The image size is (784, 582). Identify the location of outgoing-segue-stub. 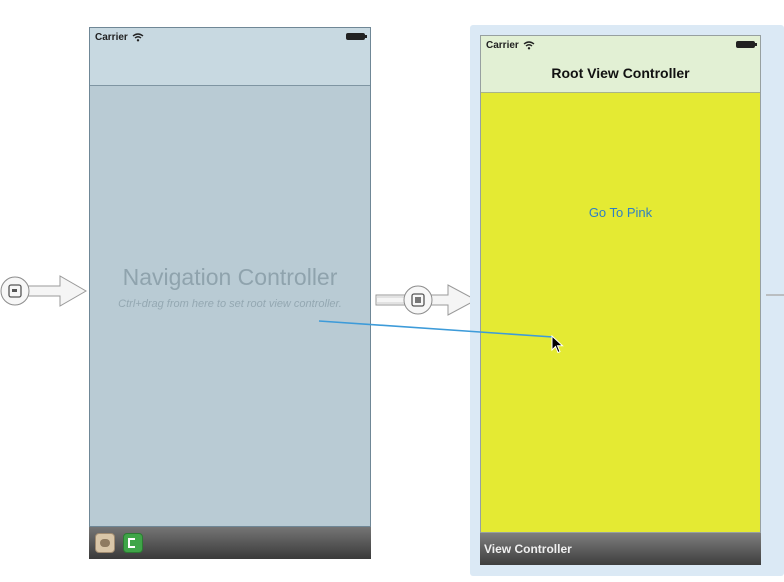
(774, 295).